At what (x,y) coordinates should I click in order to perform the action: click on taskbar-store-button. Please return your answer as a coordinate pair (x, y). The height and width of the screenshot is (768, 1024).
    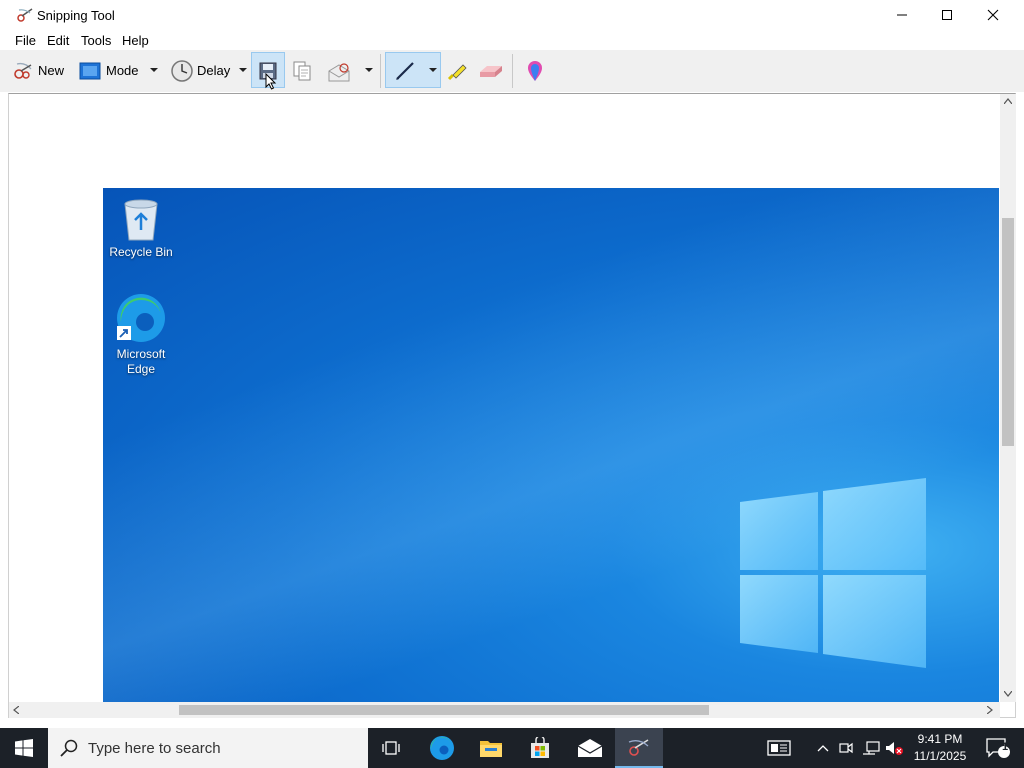
    Looking at the image, I should click on (540, 748).